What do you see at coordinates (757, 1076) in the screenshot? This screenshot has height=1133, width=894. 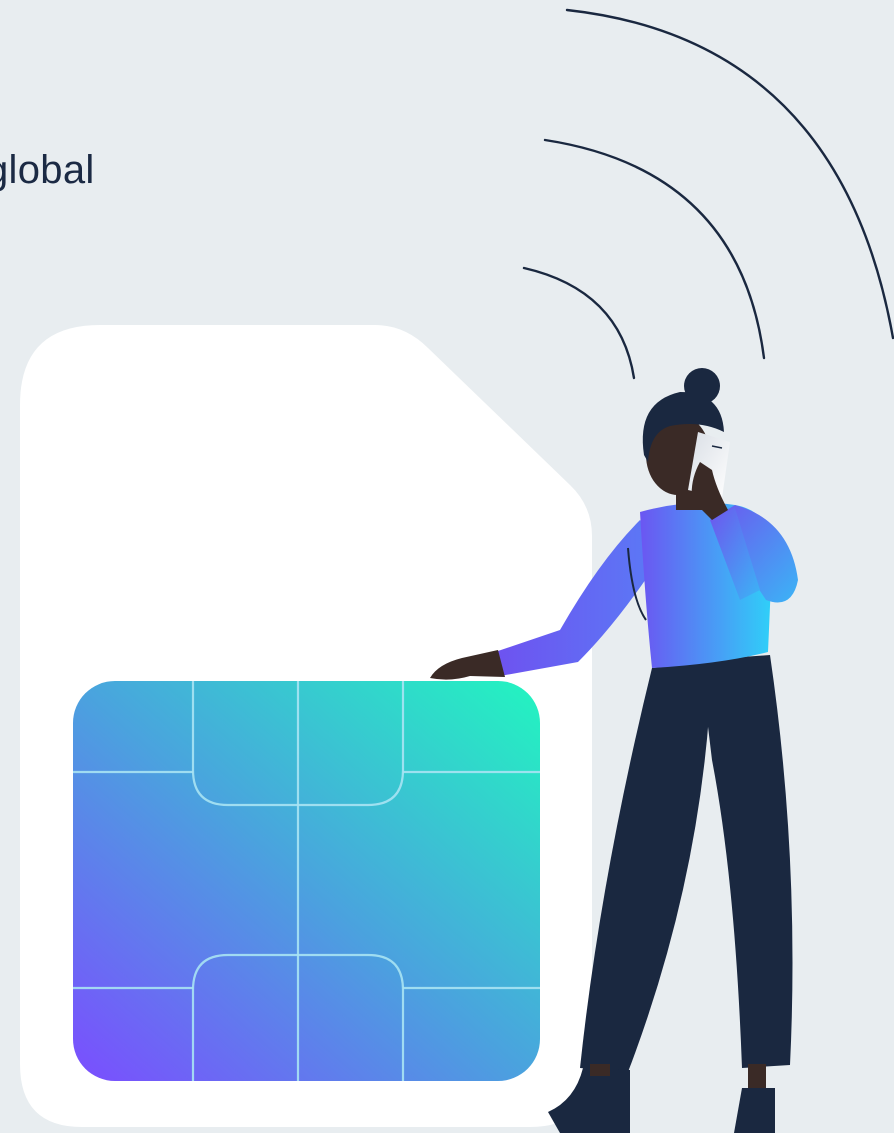 I see `person-ankle-back` at bounding box center [757, 1076].